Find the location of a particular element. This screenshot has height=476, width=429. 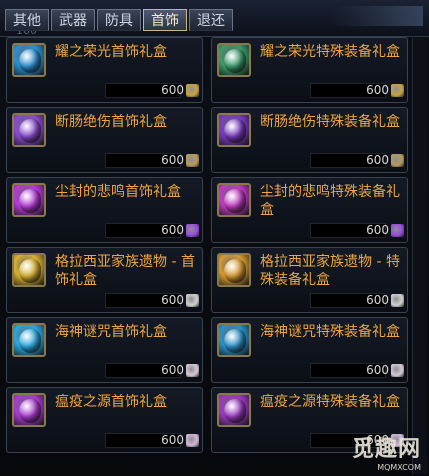

item-name: 耀之荣光特殊装备礼盒 is located at coordinates (330, 52).